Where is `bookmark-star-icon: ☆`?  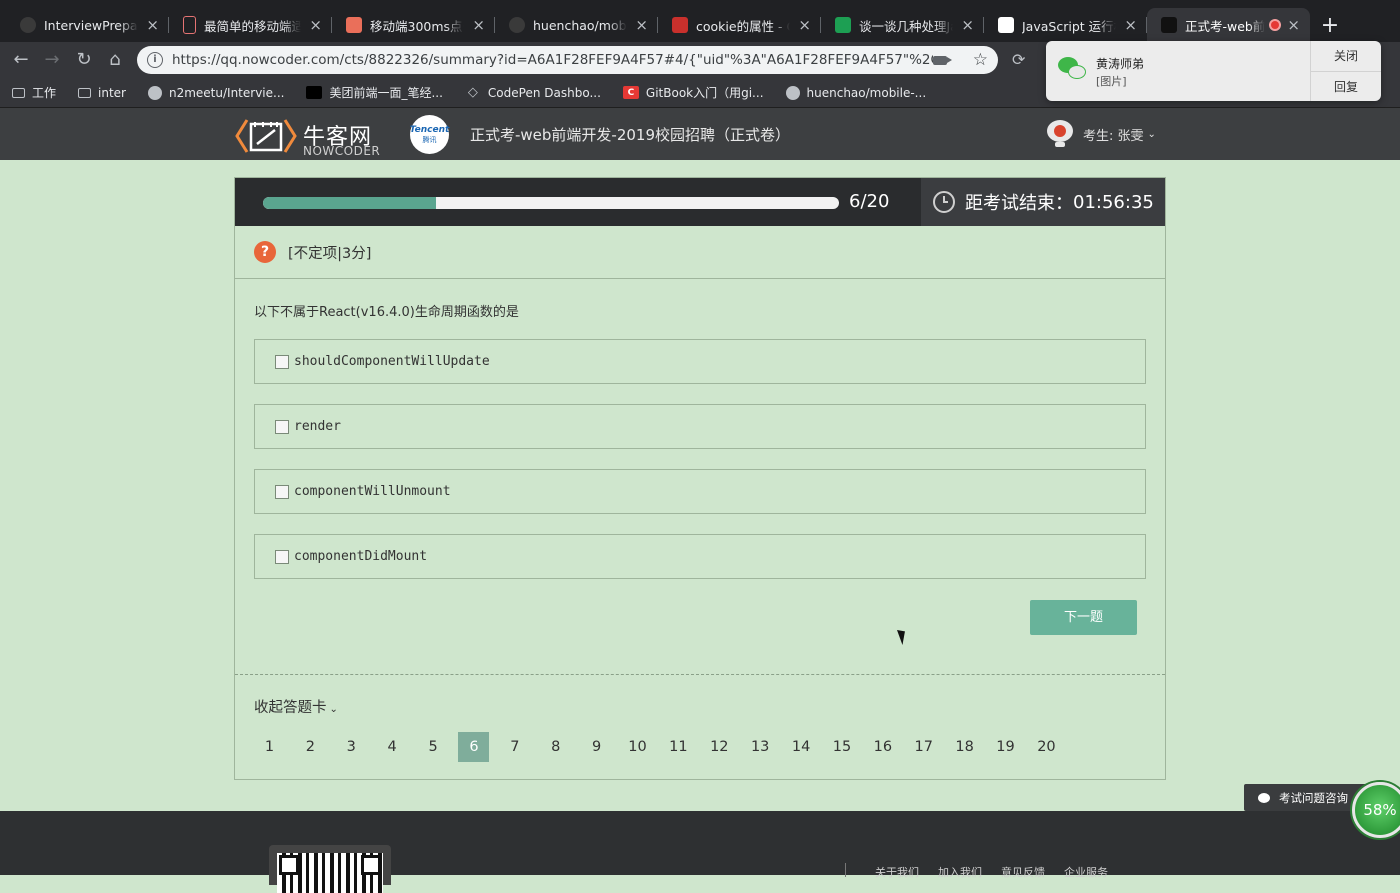
bookmark-star-icon: ☆ is located at coordinates (980, 60).